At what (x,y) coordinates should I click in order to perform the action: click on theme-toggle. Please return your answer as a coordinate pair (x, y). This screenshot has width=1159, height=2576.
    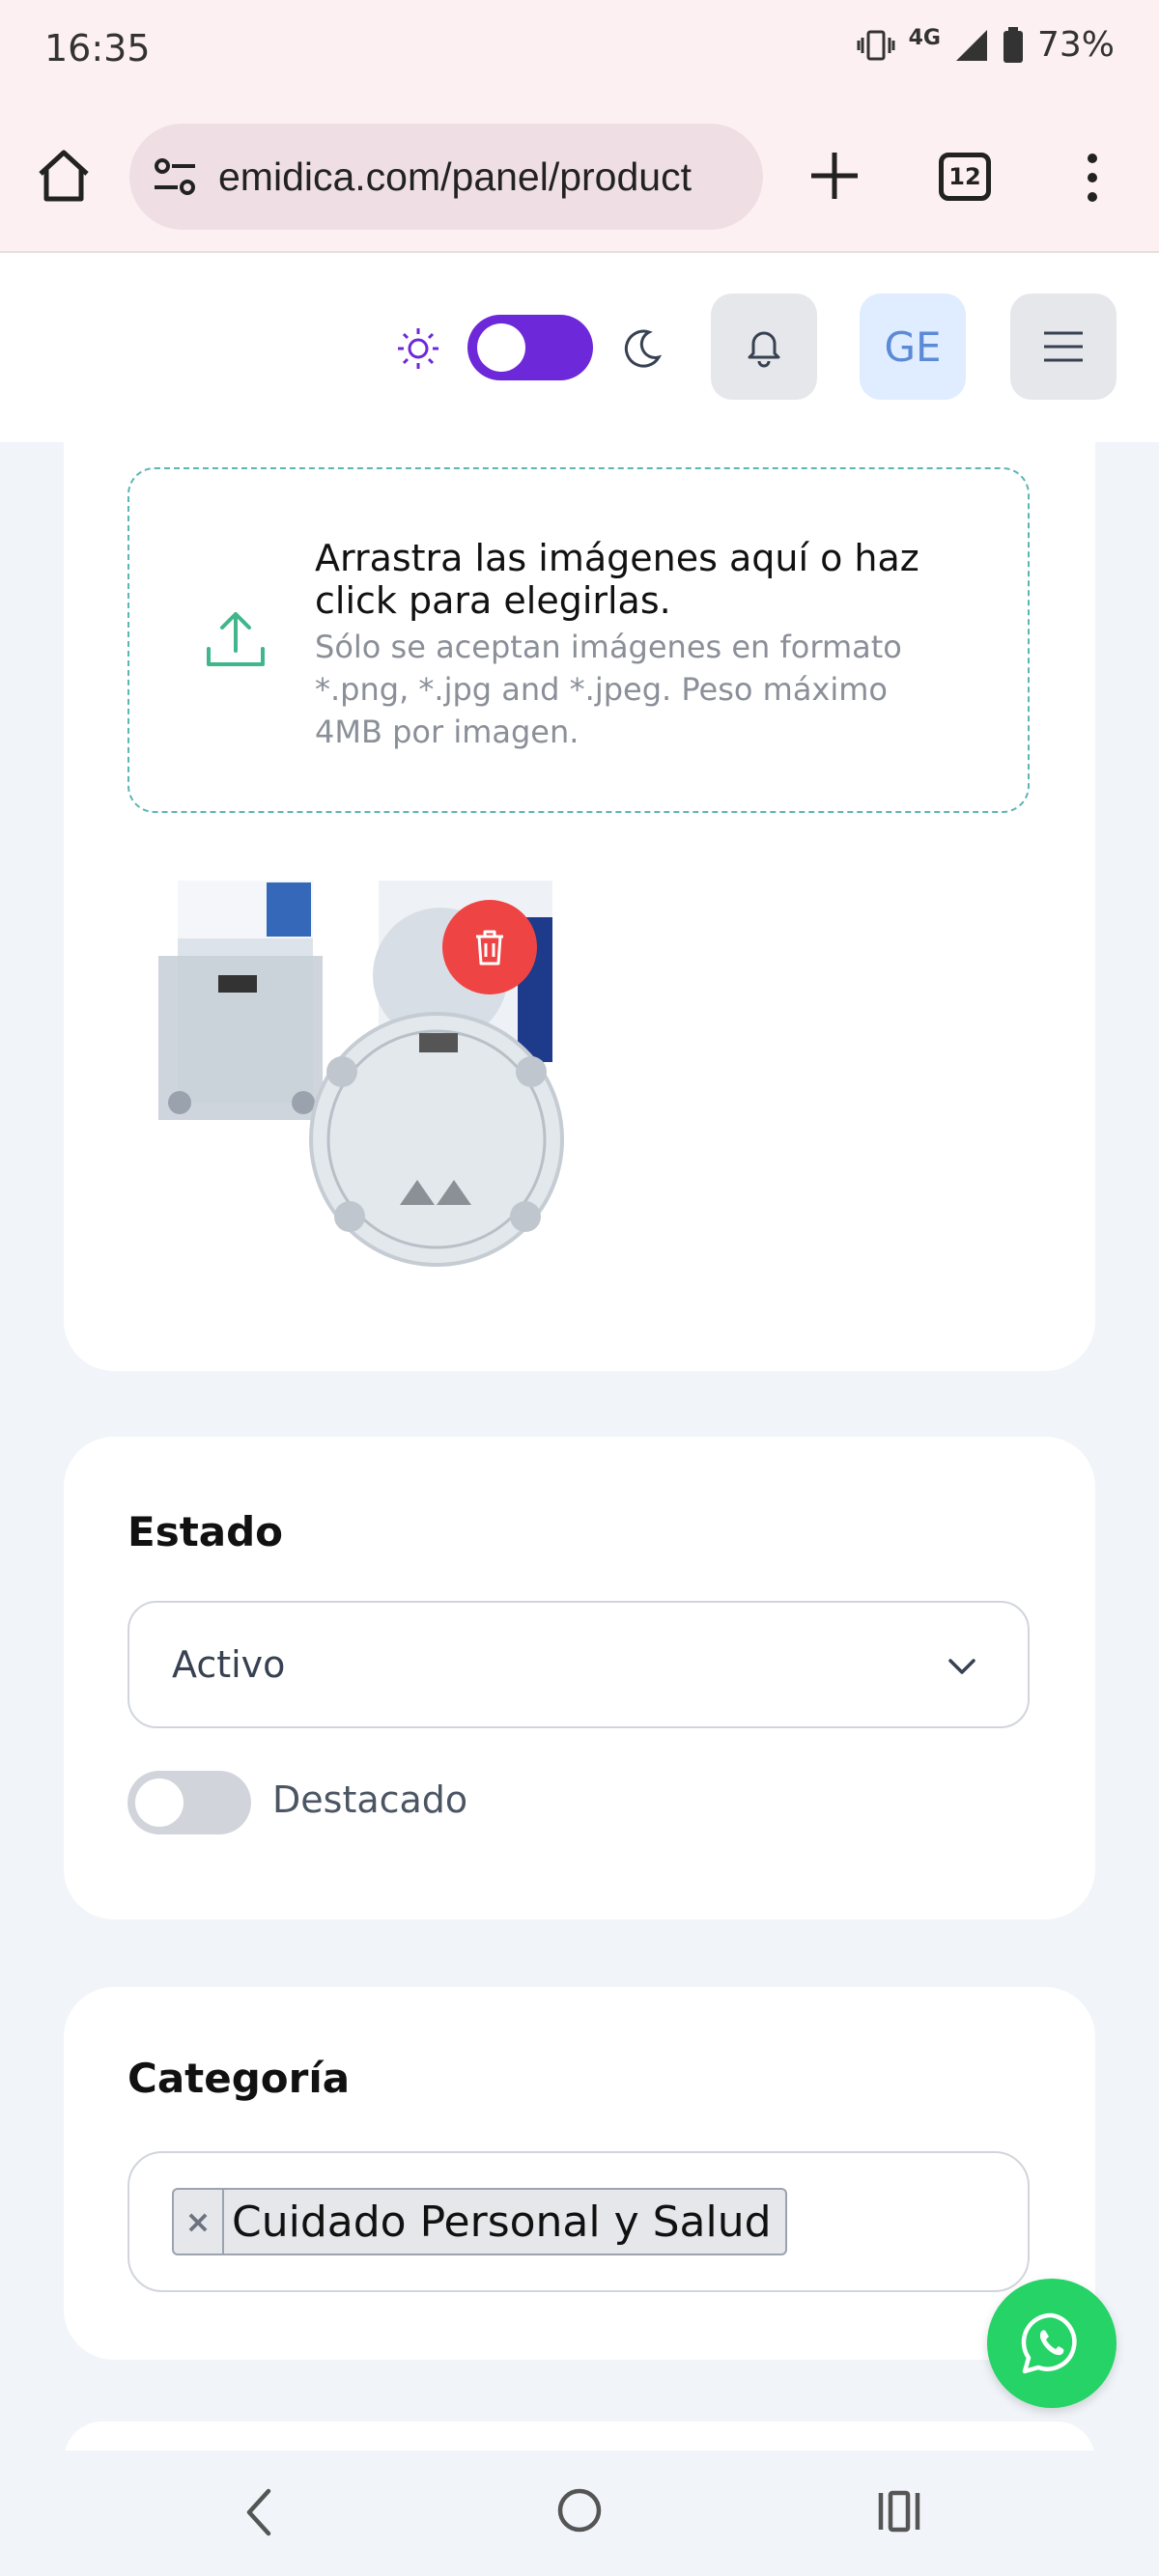
    Looking at the image, I should click on (530, 348).